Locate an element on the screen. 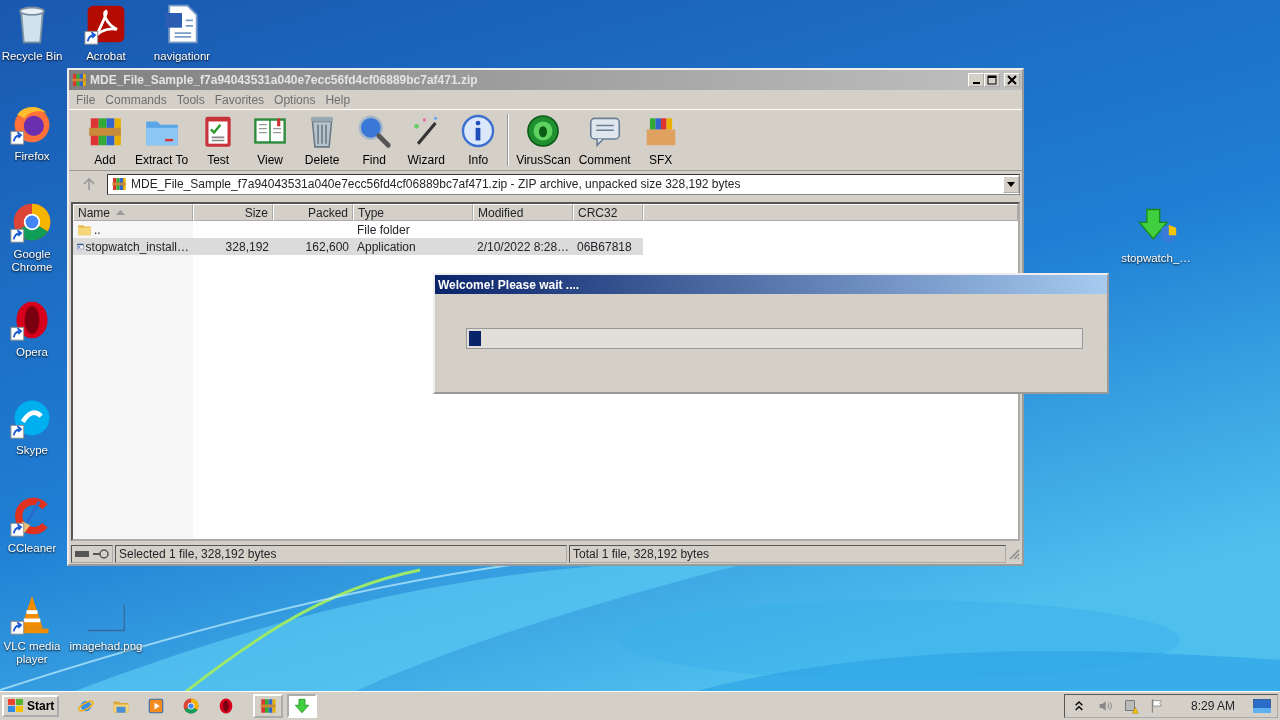 This screenshot has height=720, width=1280. resize-grip-icon is located at coordinates (1014, 554).